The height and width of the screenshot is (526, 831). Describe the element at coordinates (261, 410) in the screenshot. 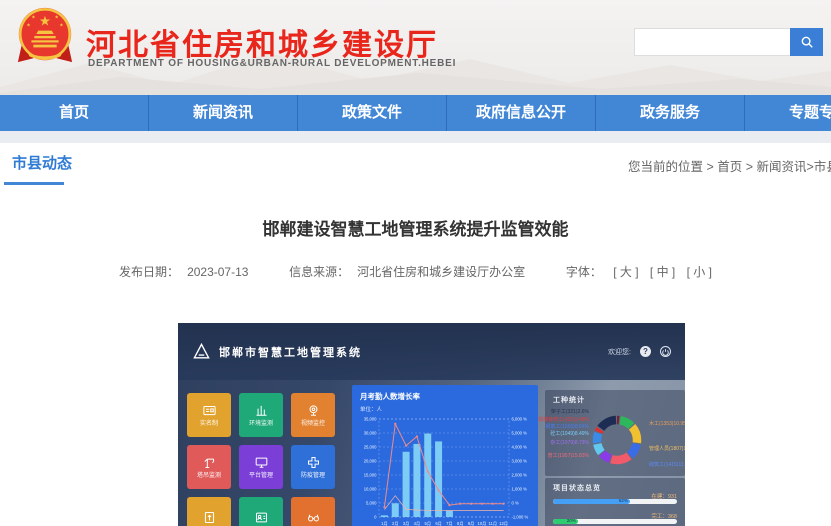

I see `bar-chart-icon` at that location.